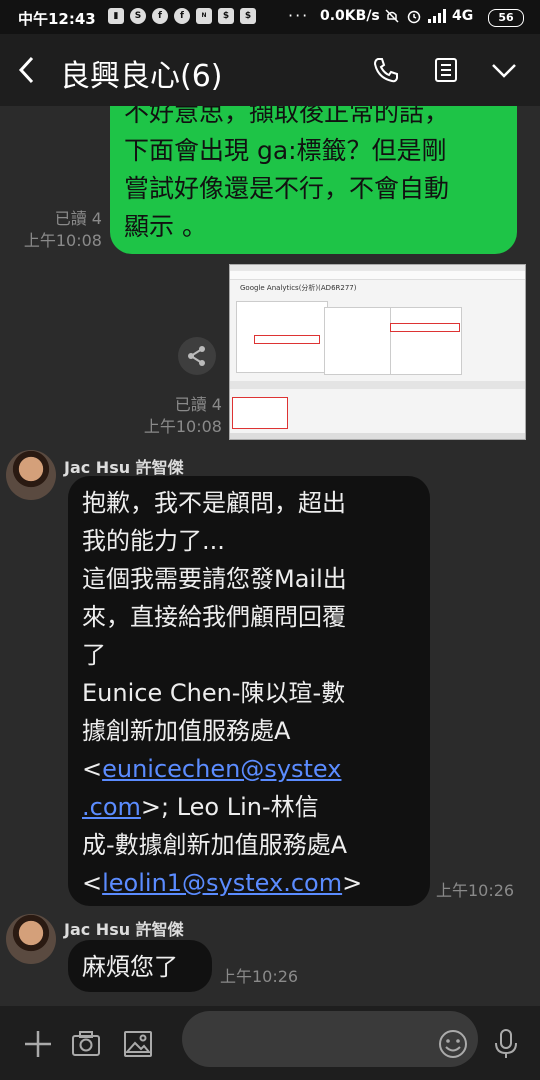  What do you see at coordinates (214, 503) in the screenshot?
I see `message-line: 抱歉，我不是顧問，超出` at bounding box center [214, 503].